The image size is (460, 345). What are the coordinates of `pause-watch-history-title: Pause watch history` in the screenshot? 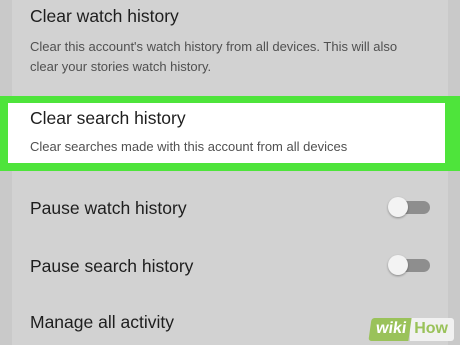 It's located at (108, 208).